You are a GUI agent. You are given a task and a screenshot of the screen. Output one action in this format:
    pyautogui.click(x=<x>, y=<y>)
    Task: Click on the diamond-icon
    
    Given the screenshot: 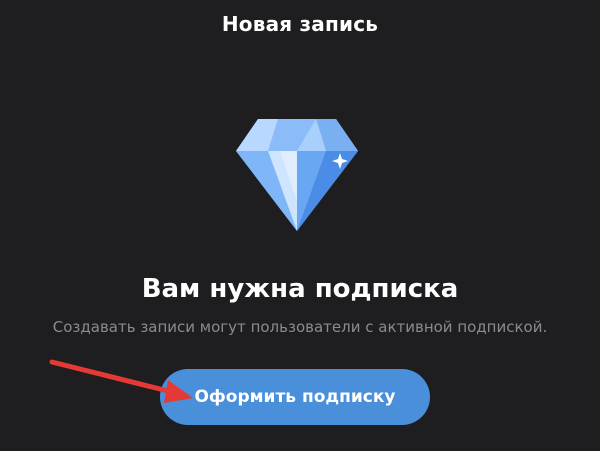 What is the action you would take?
    pyautogui.click(x=297, y=175)
    